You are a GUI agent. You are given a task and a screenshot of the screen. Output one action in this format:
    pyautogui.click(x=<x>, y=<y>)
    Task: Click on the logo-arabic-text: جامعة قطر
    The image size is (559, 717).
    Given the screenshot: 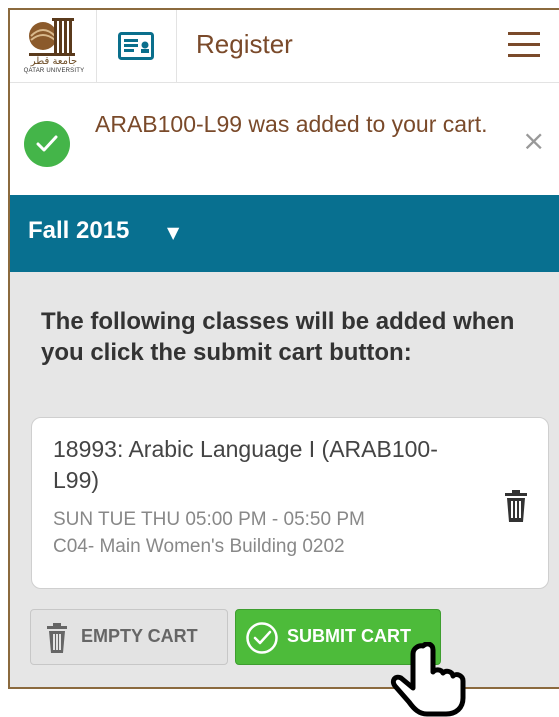 What is the action you would take?
    pyautogui.click(x=54, y=61)
    